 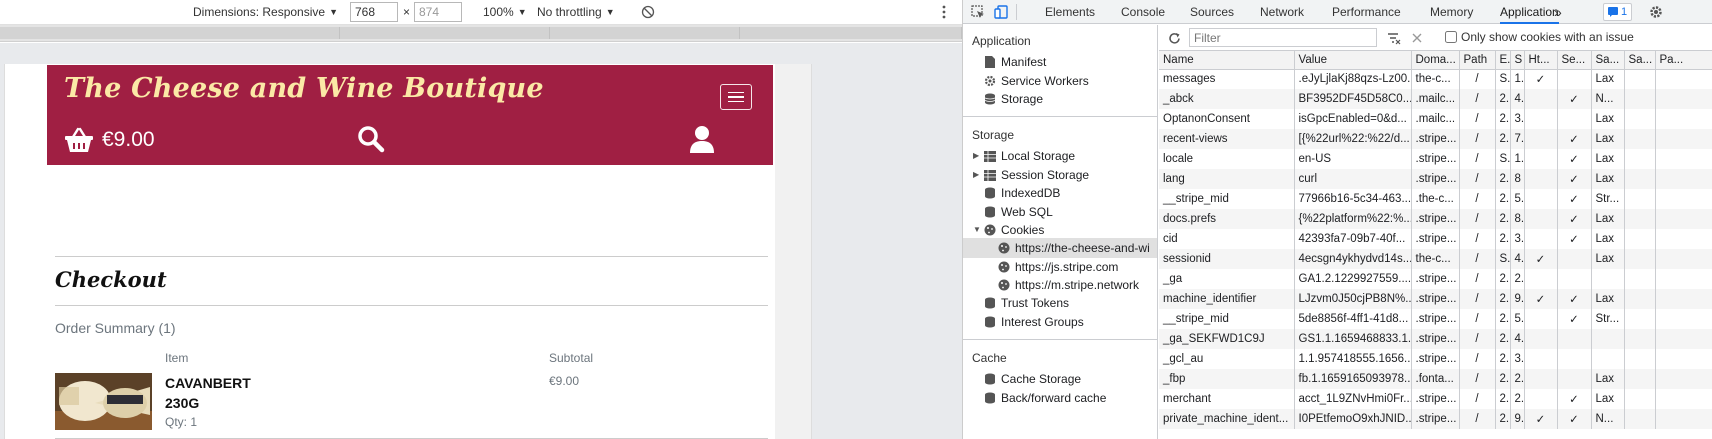 I want to click on sidebar-item-back-forward-cache: Back/forward cache, so click(x=1044, y=398).